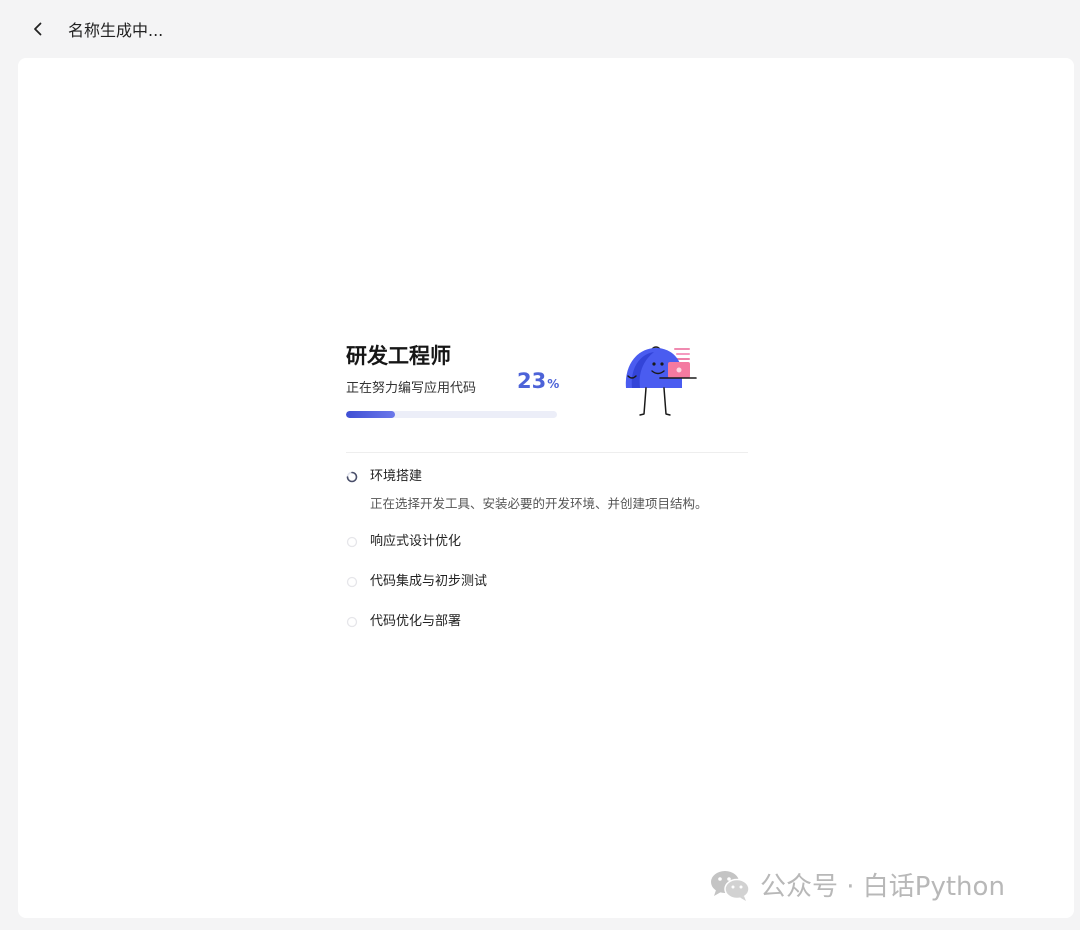 The image size is (1080, 930). Describe the element at coordinates (547, 583) in the screenshot. I see `step-item-code-integration: 代码集成与初步测试` at that location.